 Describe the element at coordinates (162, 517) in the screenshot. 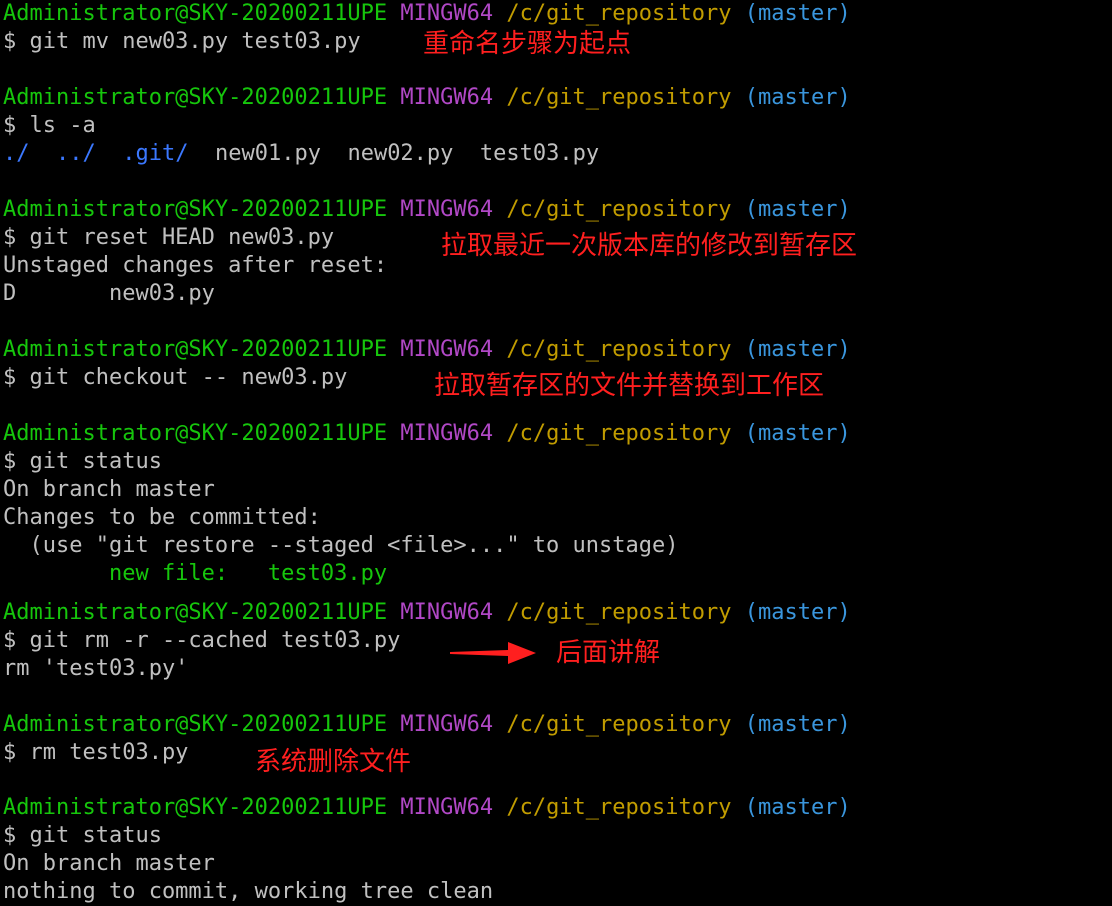

I see `output-line: Changes to be committed:` at that location.